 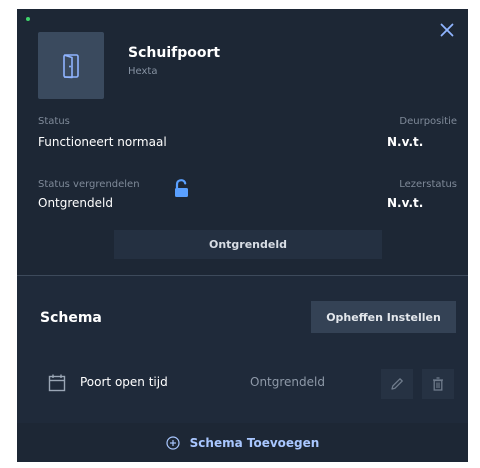 What do you see at coordinates (57, 383) in the screenshot?
I see `calendar-icon` at bounding box center [57, 383].